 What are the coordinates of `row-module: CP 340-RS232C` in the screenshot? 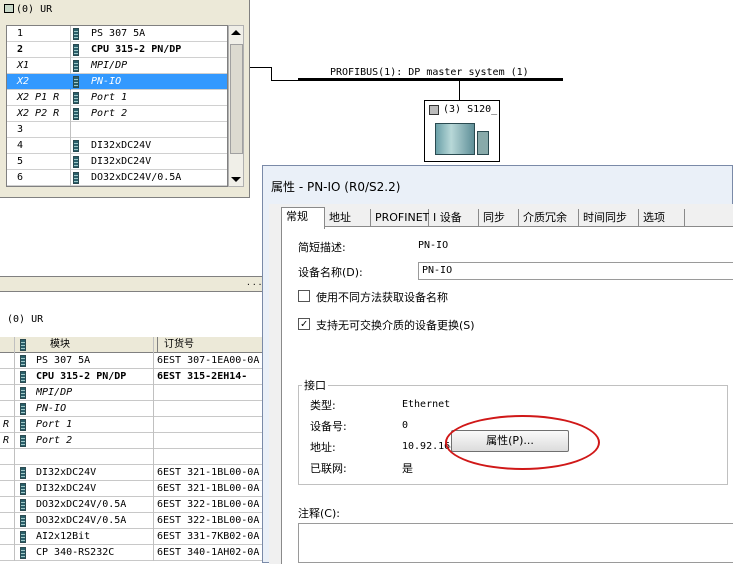 It's located at (95, 553).